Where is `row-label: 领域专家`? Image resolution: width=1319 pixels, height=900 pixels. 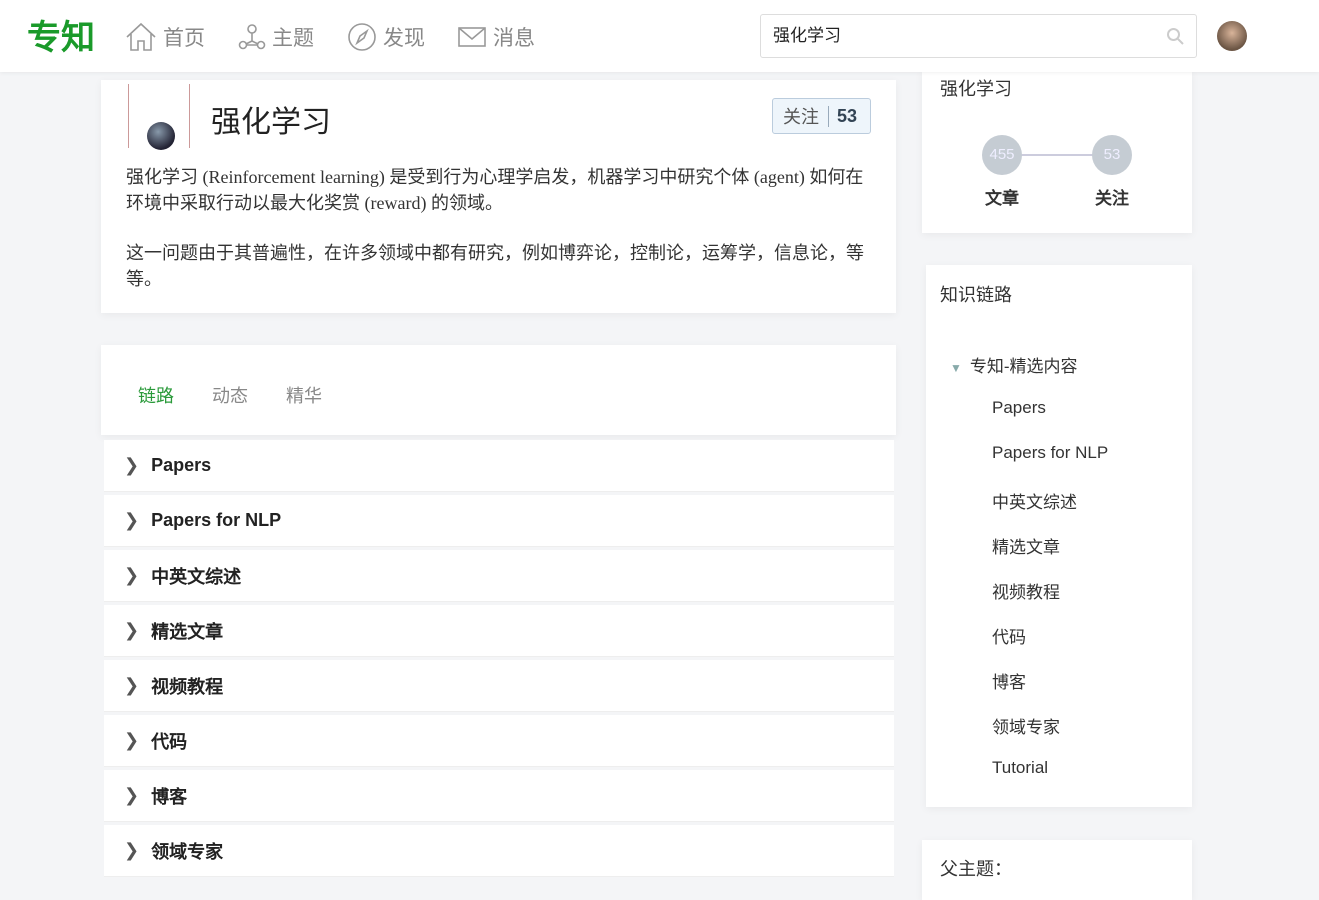 row-label: 领域专家 is located at coordinates (187, 851).